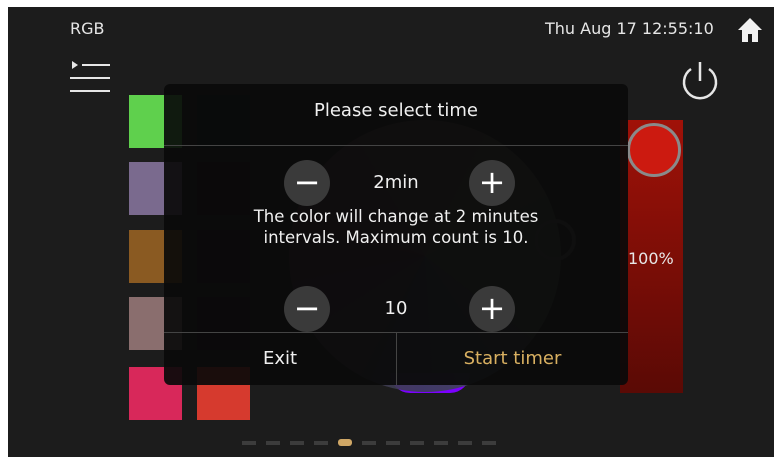 The image size is (774, 457). Describe the element at coordinates (396, 145) in the screenshot. I see `dialog-divider` at that location.